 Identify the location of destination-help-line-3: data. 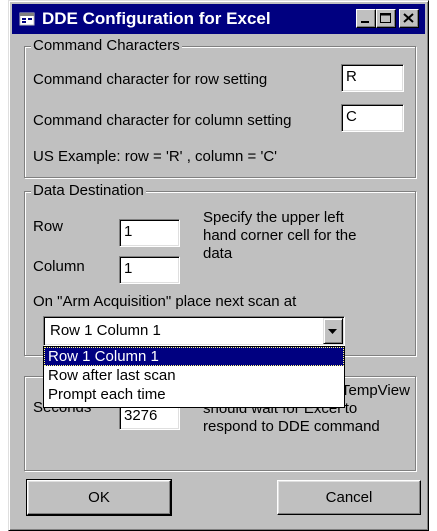
(218, 253).